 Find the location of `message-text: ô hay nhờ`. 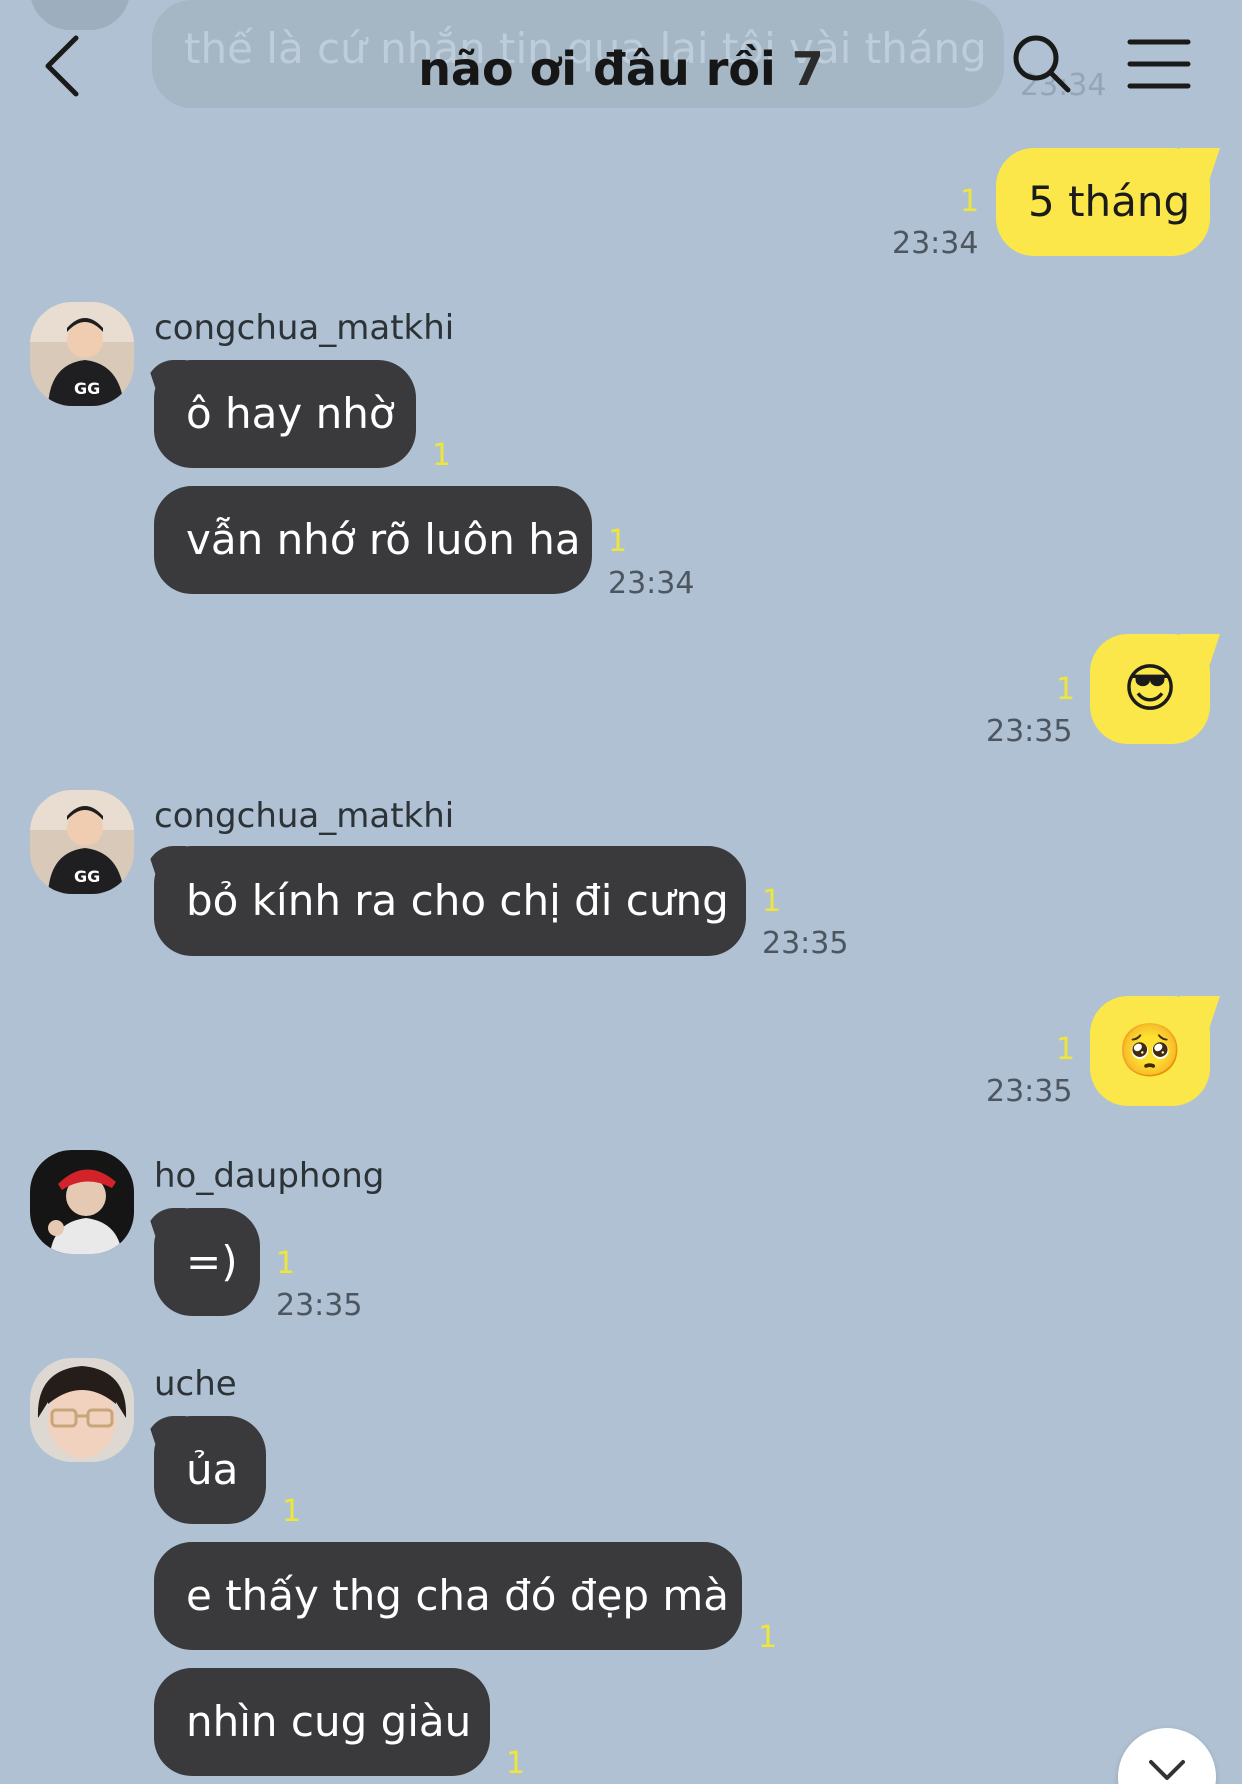

message-text: ô hay nhờ is located at coordinates (290, 413).